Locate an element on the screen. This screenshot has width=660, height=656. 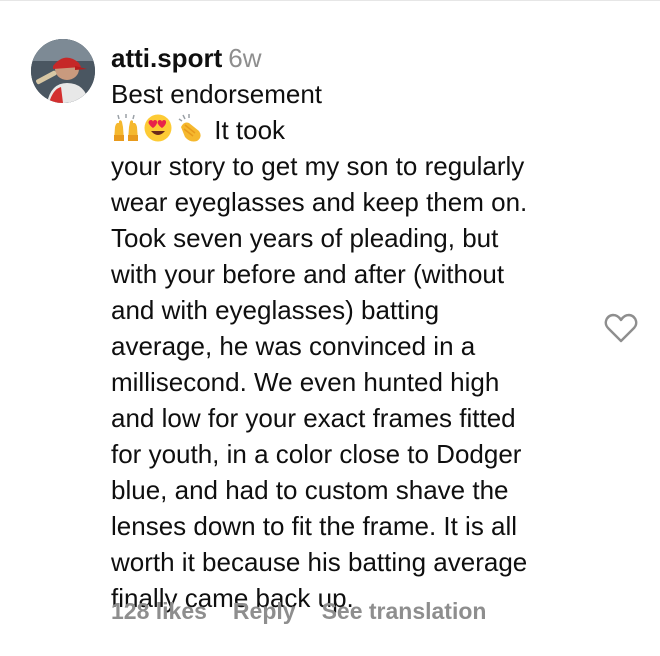
likes-count-link: 128 likes is located at coordinates (159, 611).